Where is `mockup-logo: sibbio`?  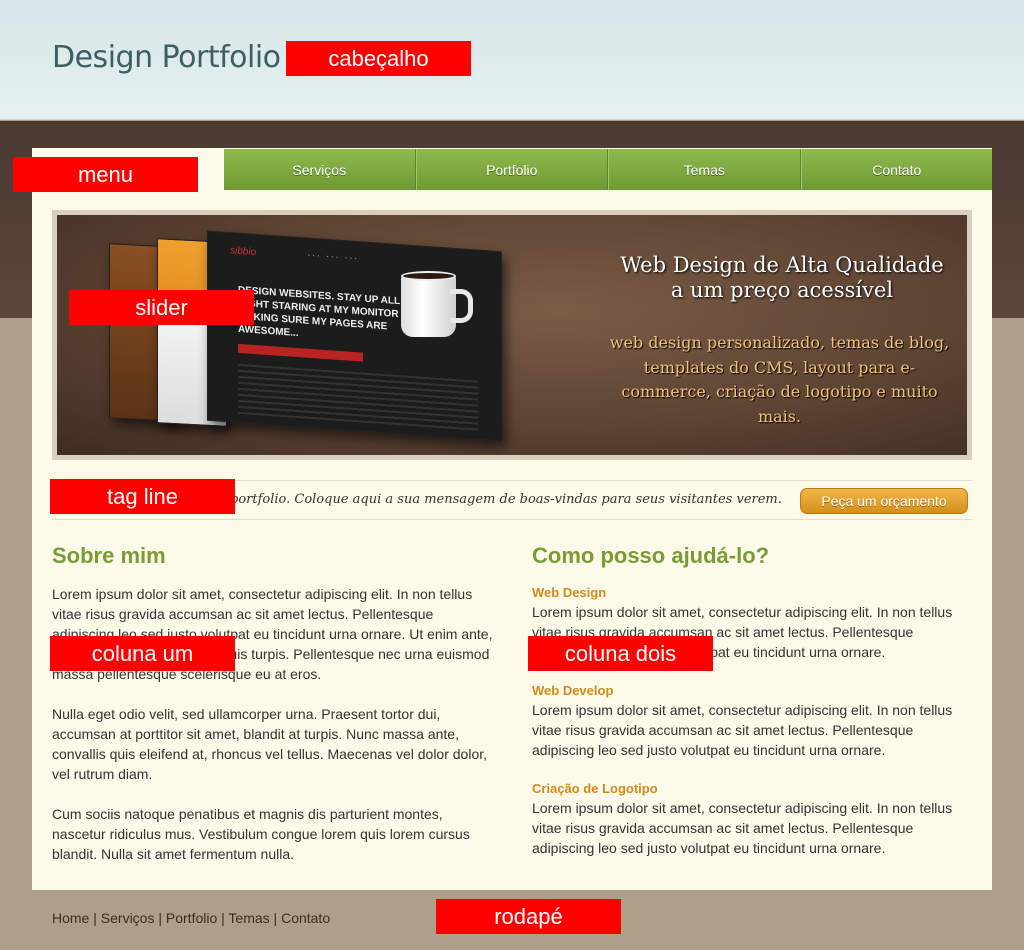
mockup-logo: sibbio is located at coordinates (243, 252).